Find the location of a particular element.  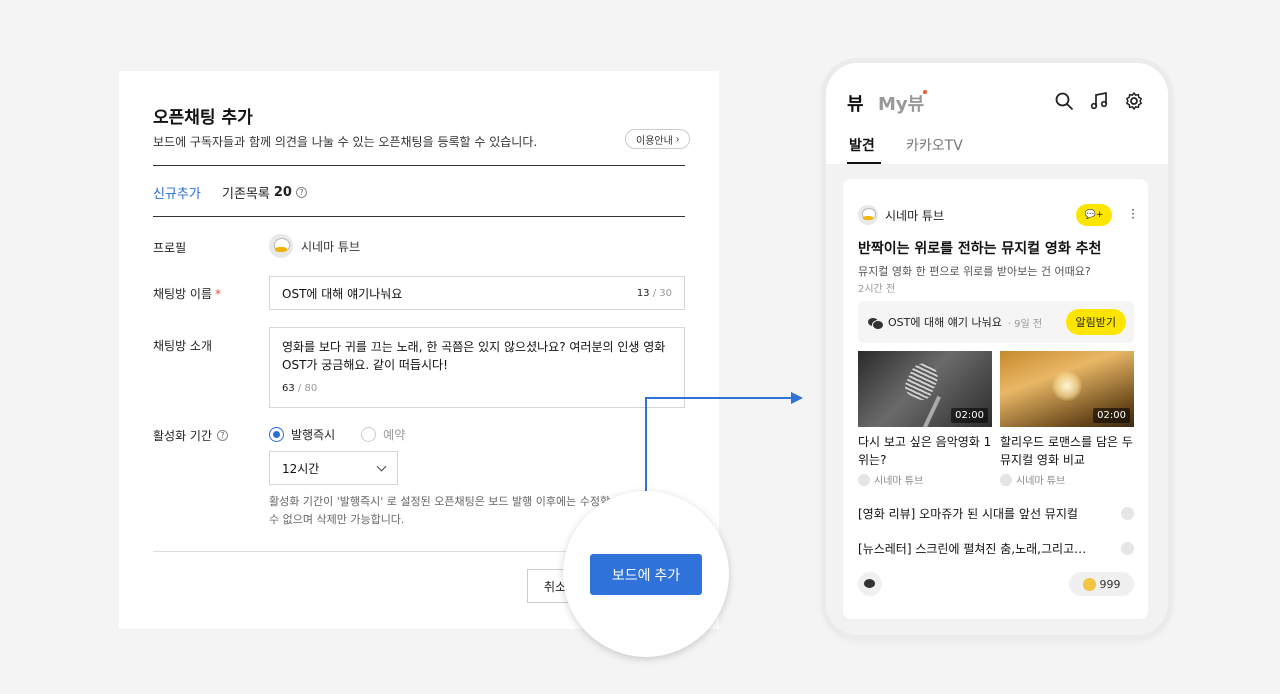

tab-existing-list: 기존목록 20 ? is located at coordinates (264, 192).